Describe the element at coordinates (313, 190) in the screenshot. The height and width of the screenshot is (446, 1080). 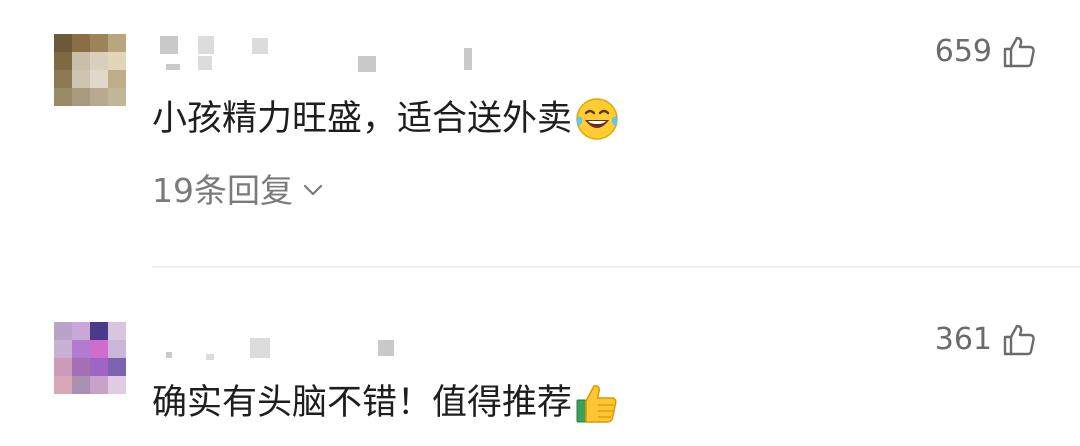
I see `chevron-down-icon` at that location.